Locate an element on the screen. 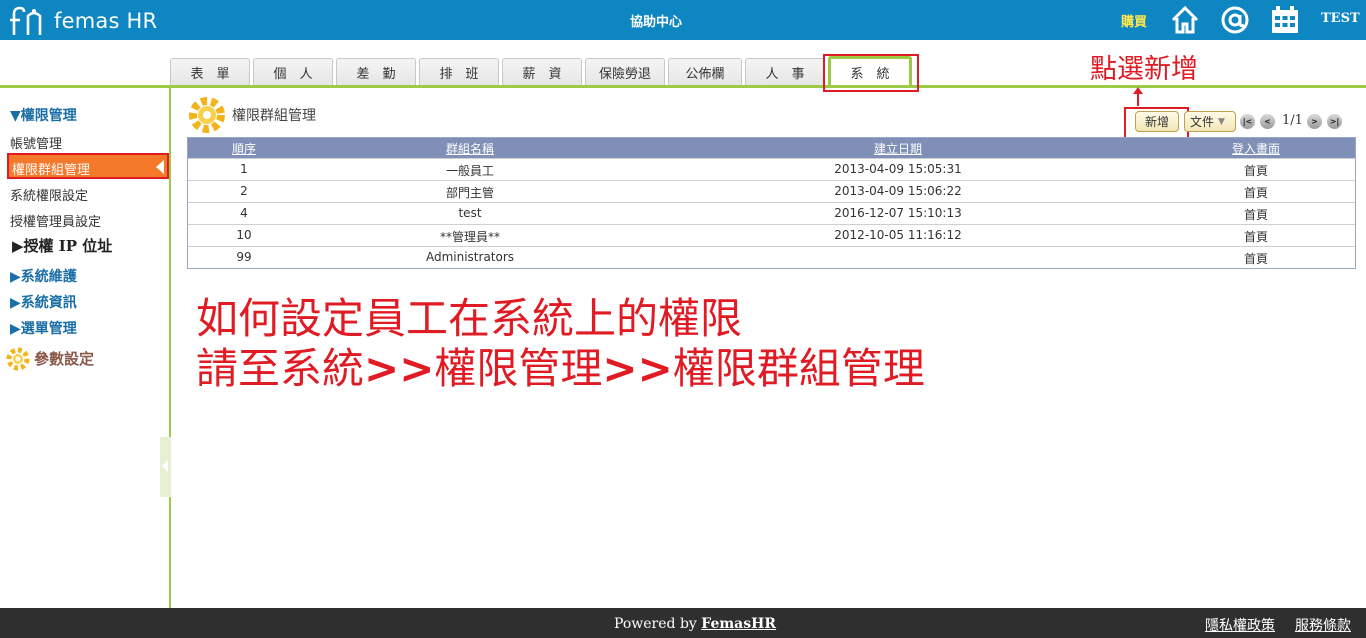 Image resolution: width=1366 pixels, height=638 pixels. cell-name: 一般員工 is located at coordinates (470, 171).